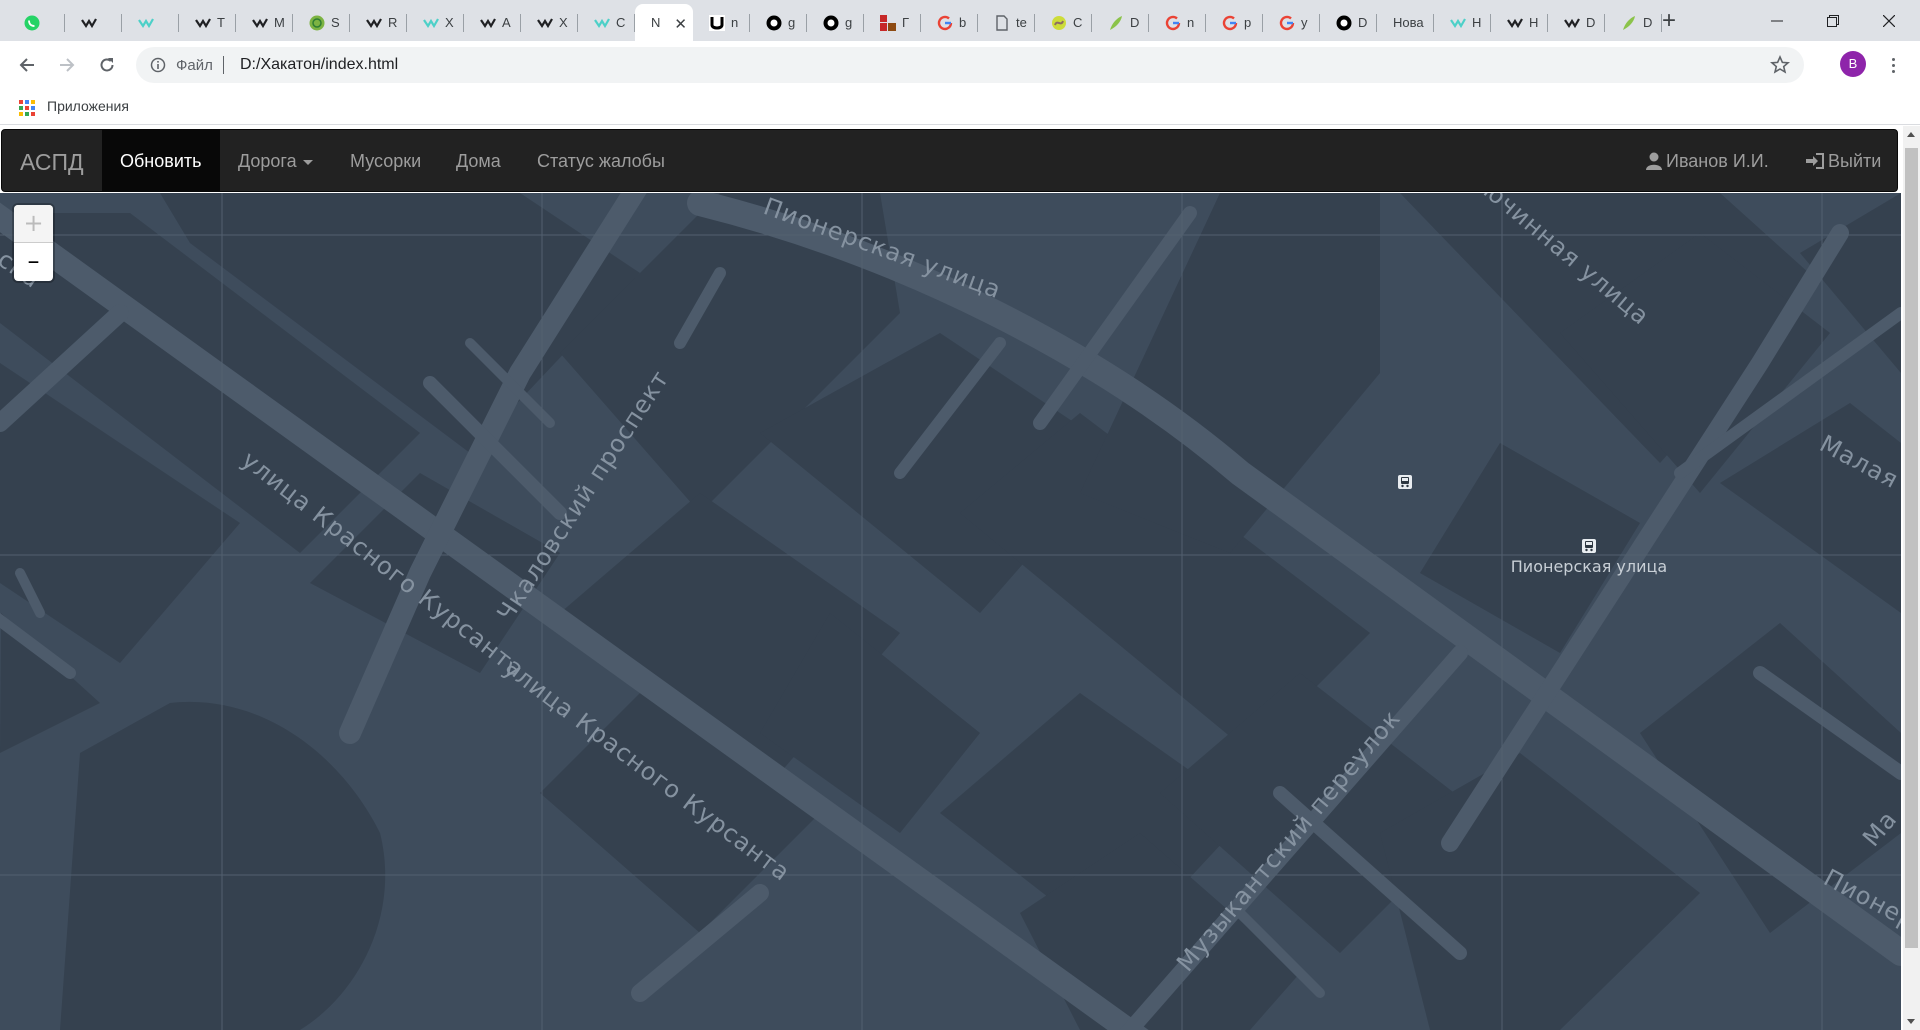  What do you see at coordinates (1777, 20) in the screenshot?
I see `minimize-button` at bounding box center [1777, 20].